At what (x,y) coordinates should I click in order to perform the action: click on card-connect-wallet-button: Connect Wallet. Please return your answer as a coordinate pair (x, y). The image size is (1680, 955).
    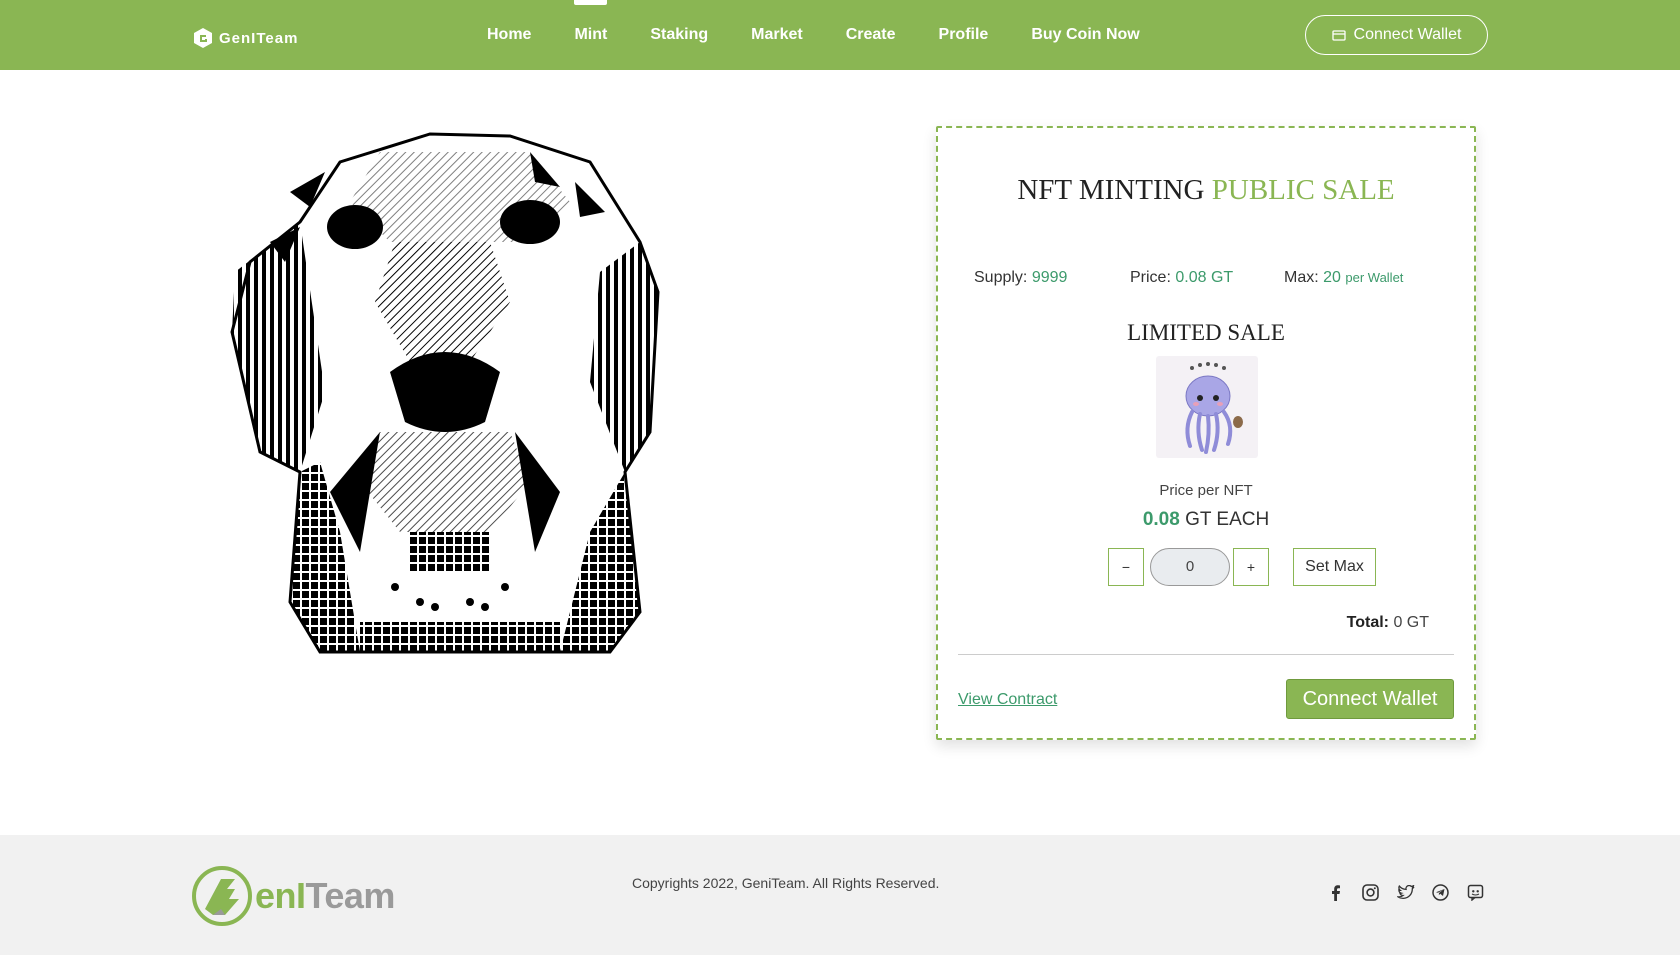
    Looking at the image, I should click on (1370, 699).